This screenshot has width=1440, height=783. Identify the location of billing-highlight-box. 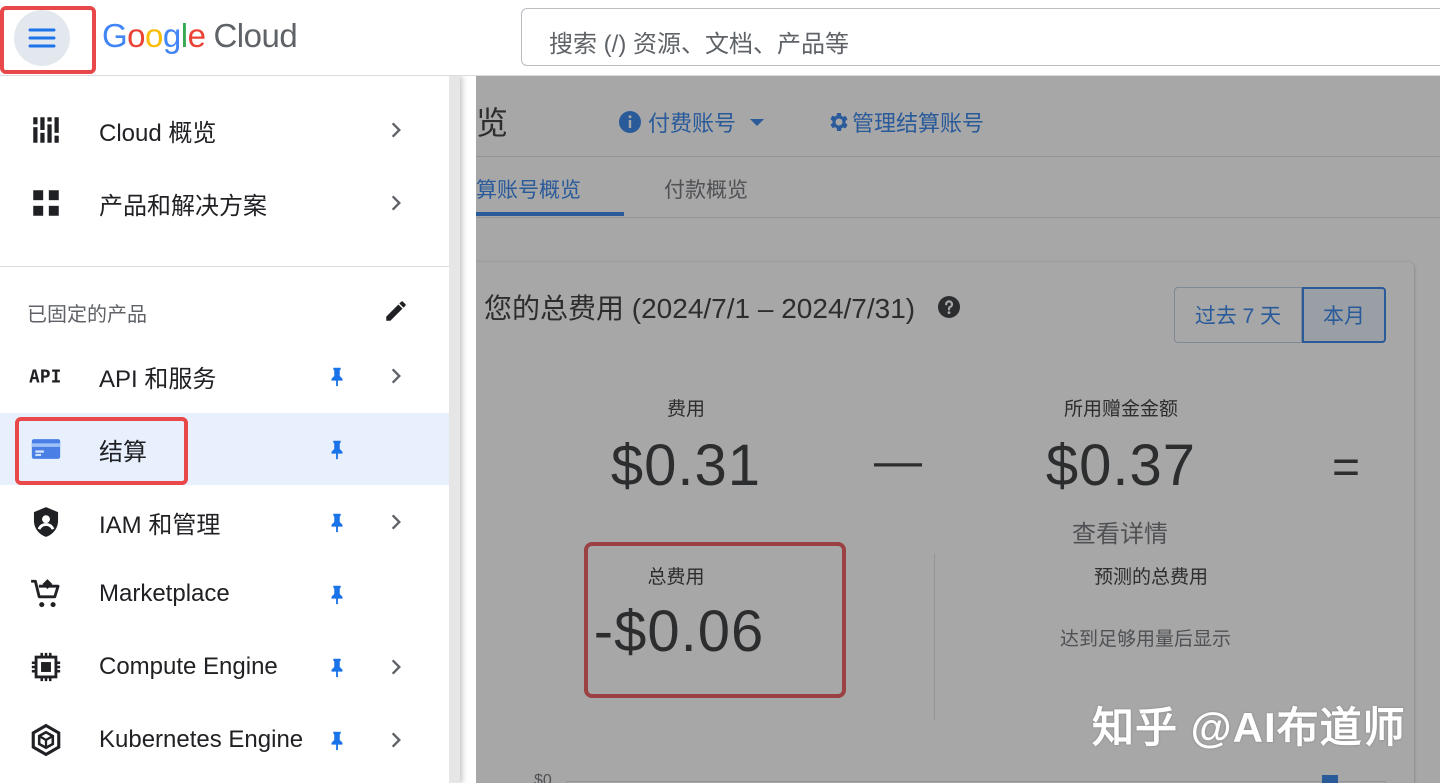
(101, 451).